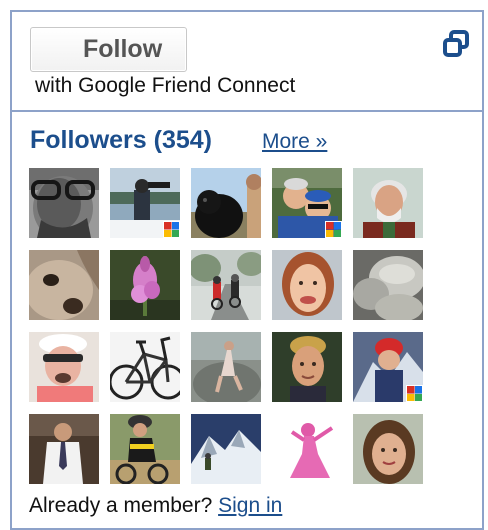 The image size is (488, 530). Describe the element at coordinates (64, 203) in the screenshot. I see `avatar-bw-glasses-man` at that location.